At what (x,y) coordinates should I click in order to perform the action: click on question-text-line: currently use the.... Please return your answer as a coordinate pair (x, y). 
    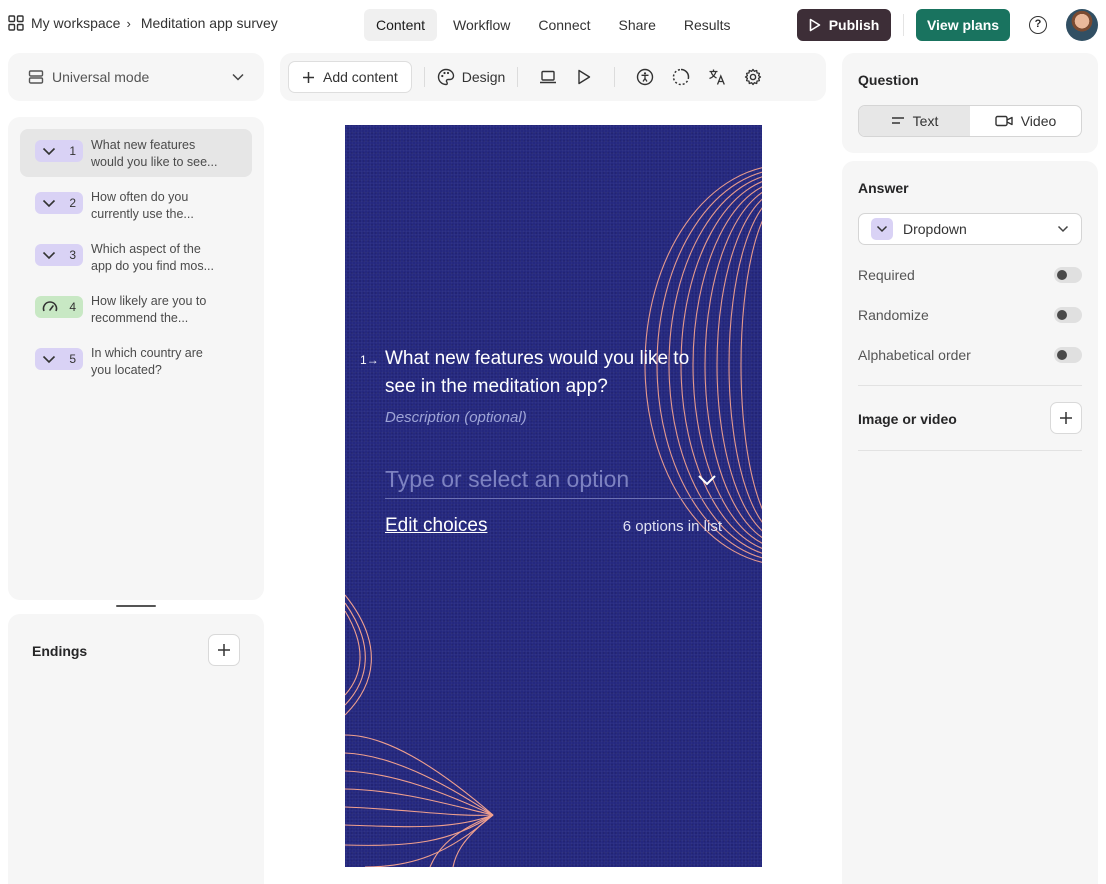
    Looking at the image, I should click on (142, 214).